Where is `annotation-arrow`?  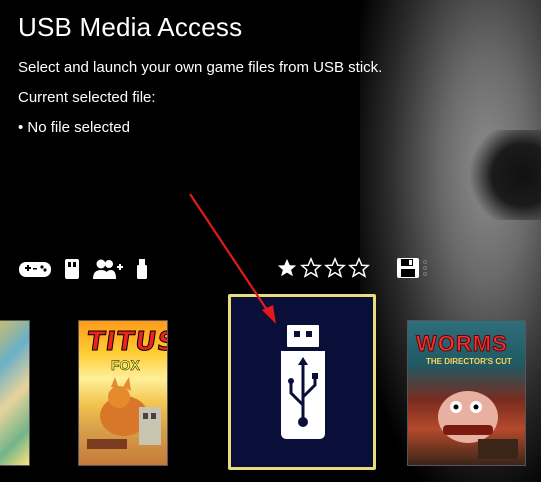 annotation-arrow is located at coordinates (232, 258).